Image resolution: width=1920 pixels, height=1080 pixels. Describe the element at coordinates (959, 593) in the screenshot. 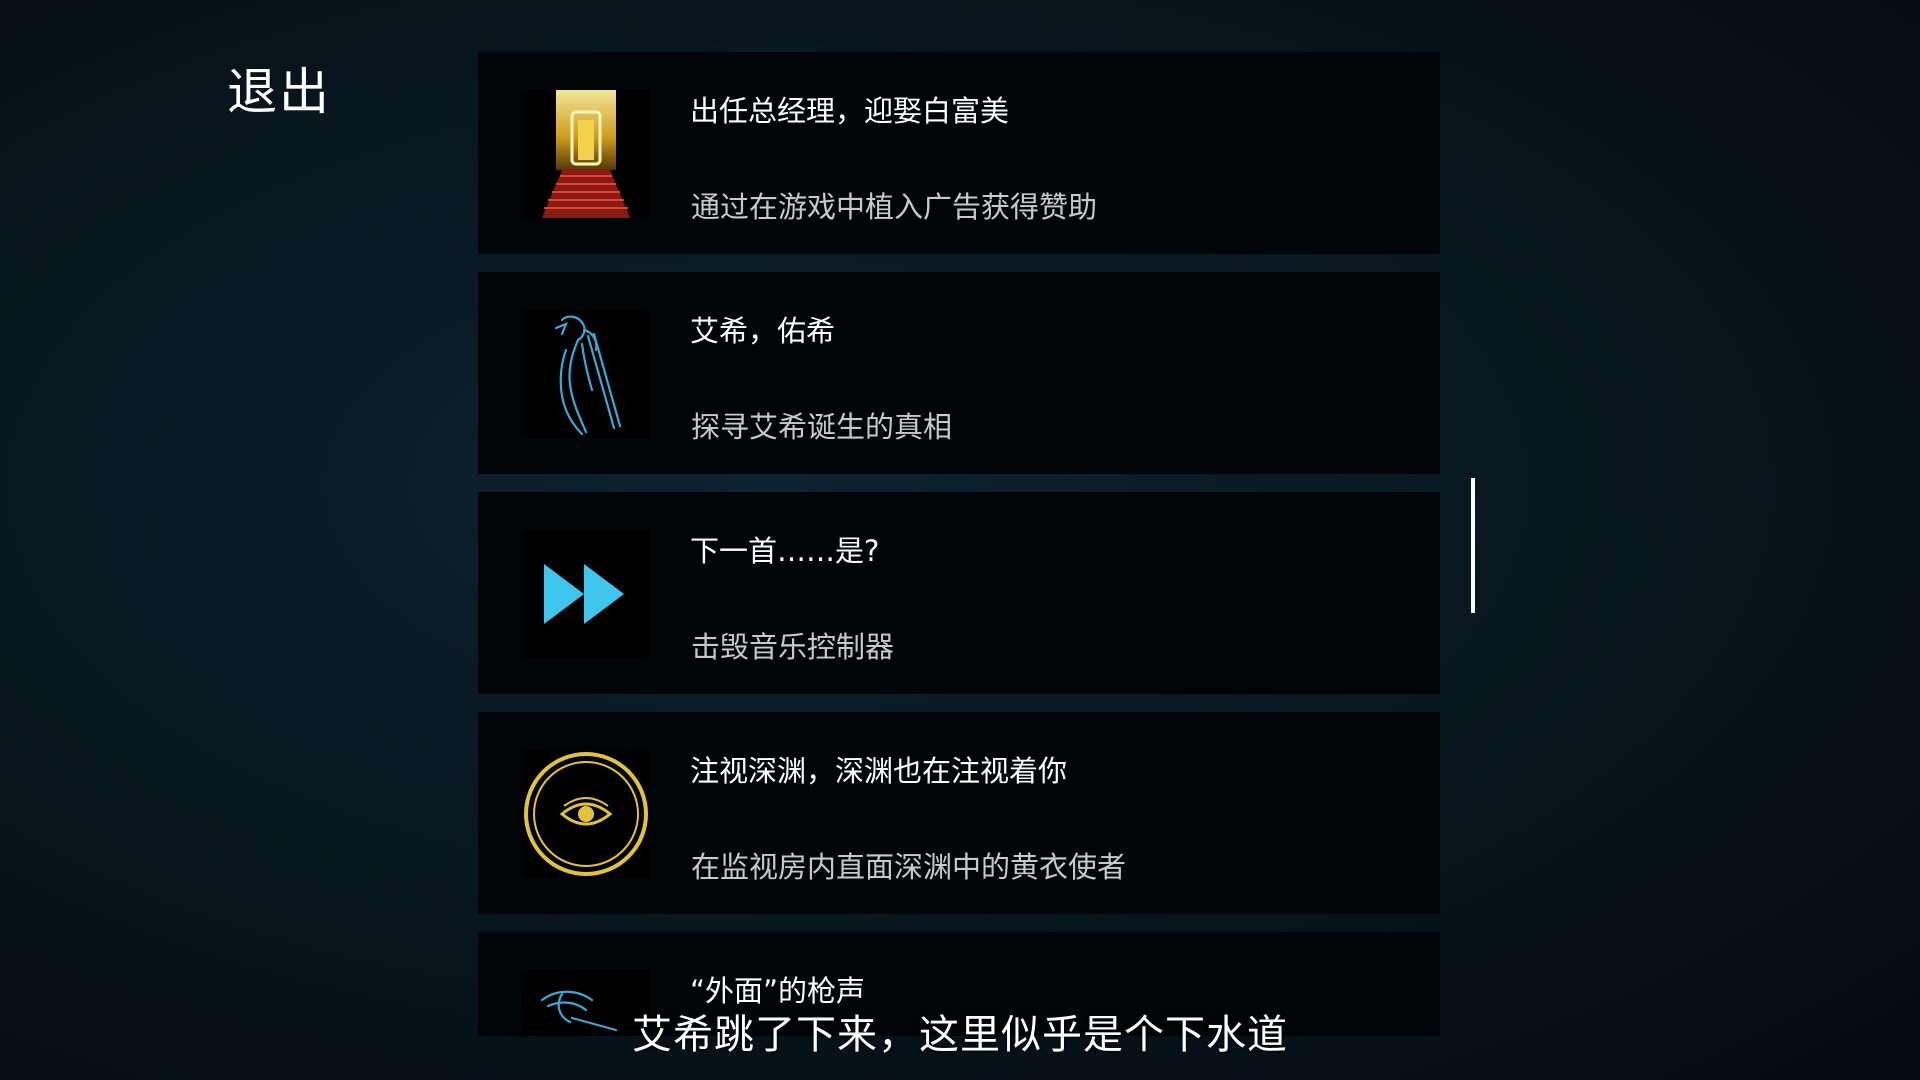

I see `achievement-card: 下一首……是? 击毁音乐控制器` at that location.